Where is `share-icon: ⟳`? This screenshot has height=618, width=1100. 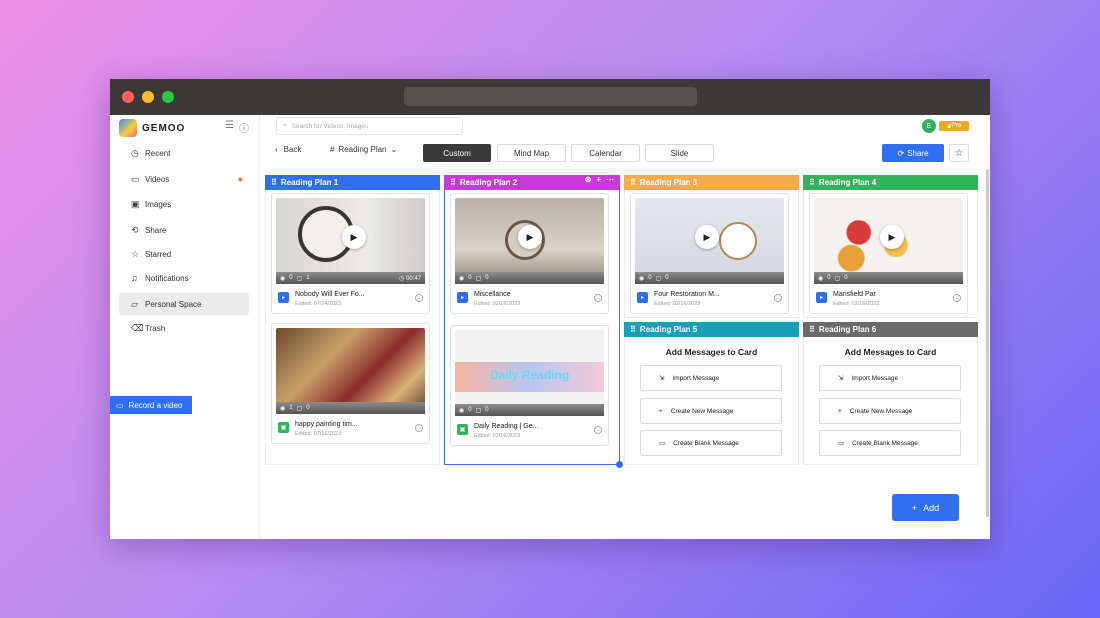 share-icon: ⟳ is located at coordinates (901, 153).